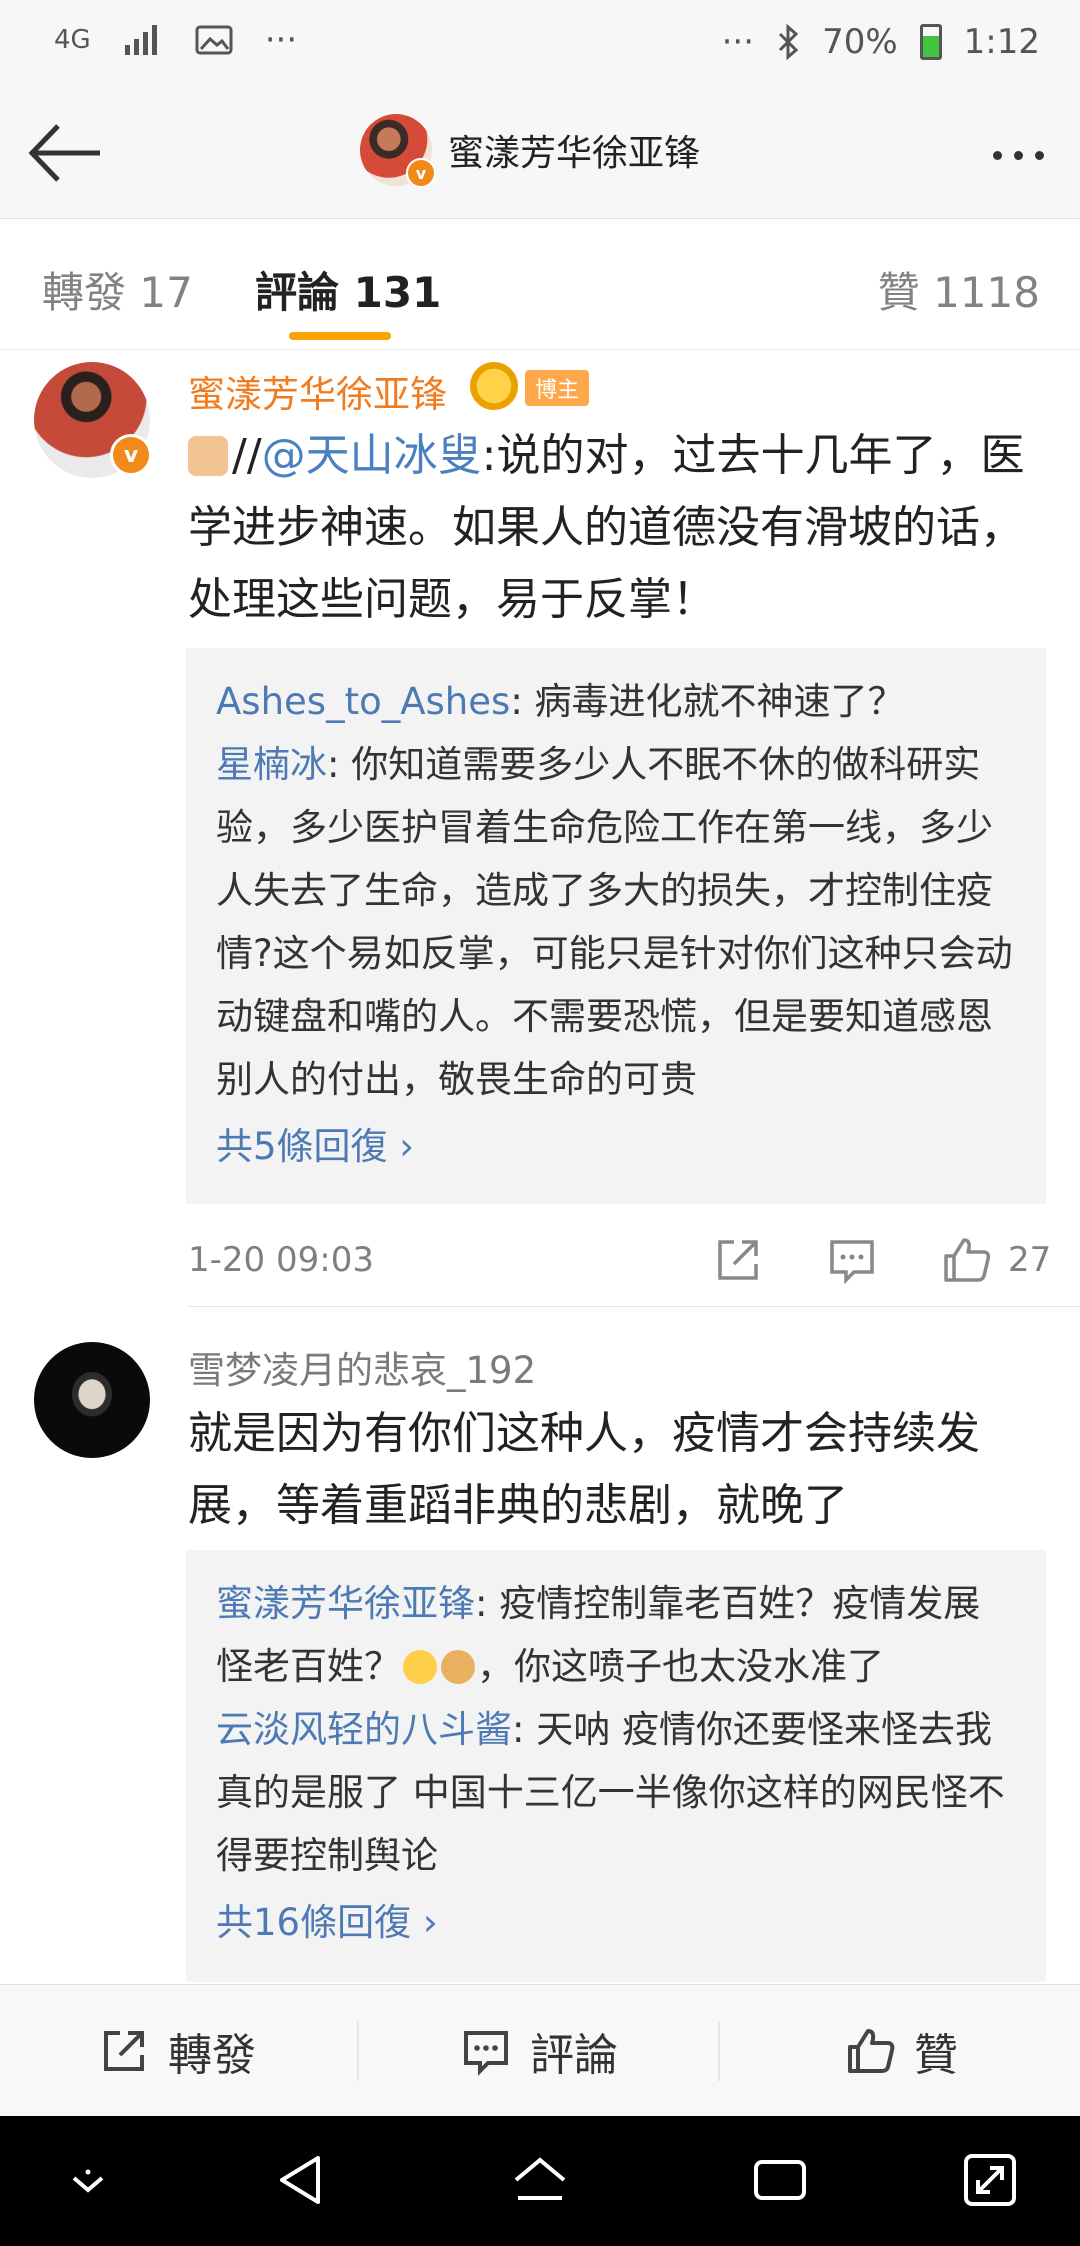  I want to click on like-label: 贊, so click(936, 2055).